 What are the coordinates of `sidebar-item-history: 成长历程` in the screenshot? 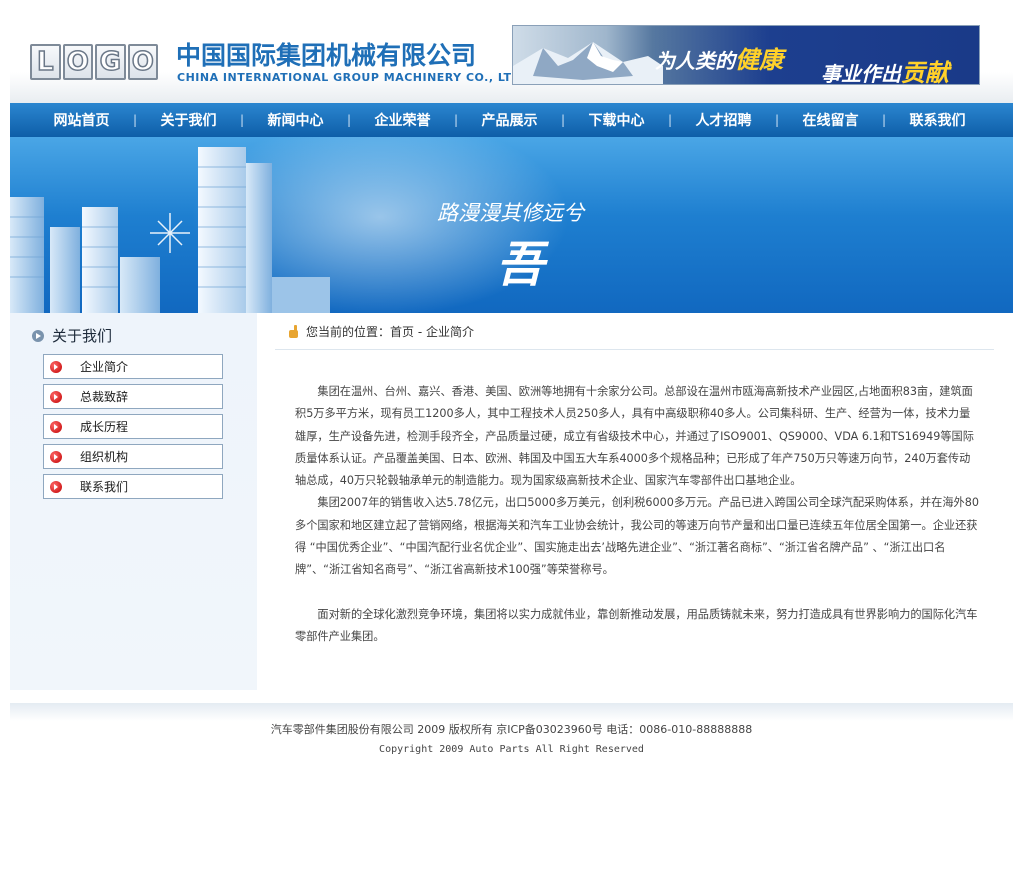 It's located at (133, 426).